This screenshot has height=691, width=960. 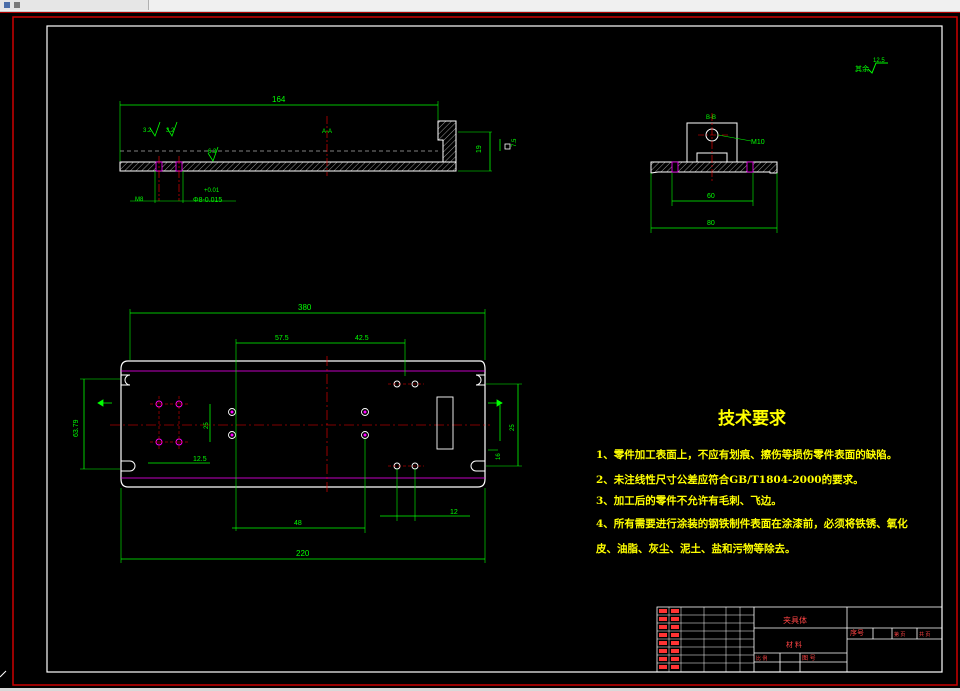 I want to click on title-sheet-a: 第 页, so click(x=899, y=634).